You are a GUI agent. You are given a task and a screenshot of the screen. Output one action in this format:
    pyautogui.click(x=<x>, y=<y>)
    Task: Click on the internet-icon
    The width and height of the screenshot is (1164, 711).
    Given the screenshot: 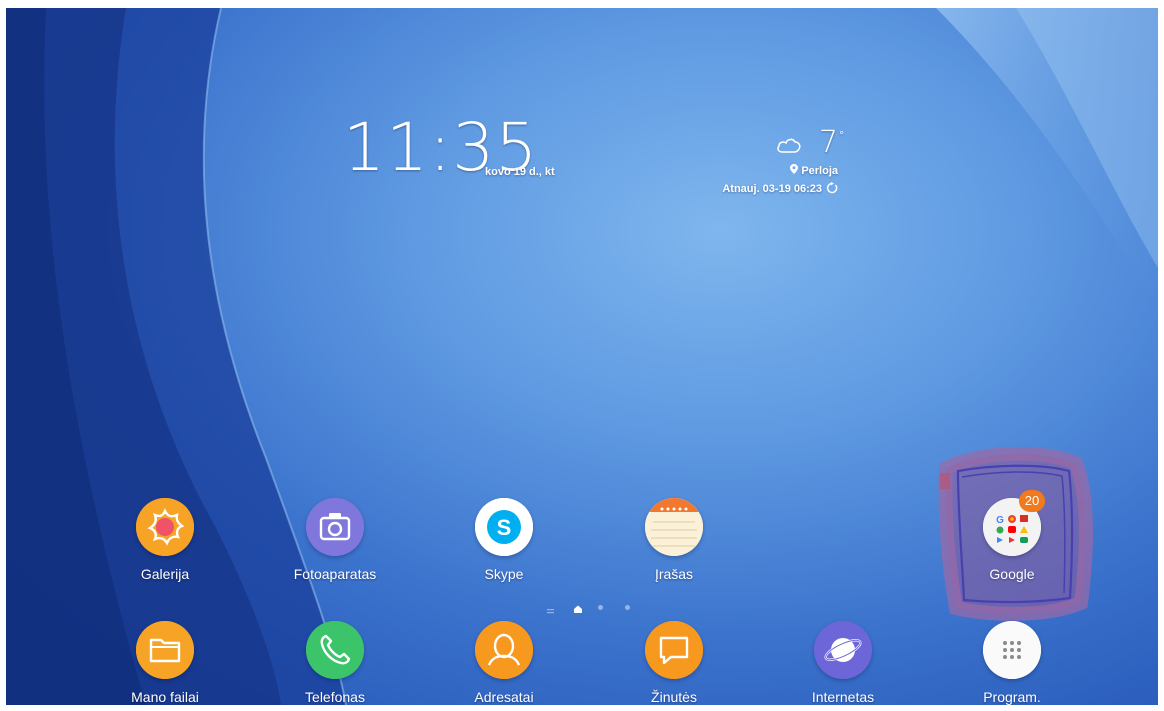 What is the action you would take?
    pyautogui.click(x=843, y=650)
    